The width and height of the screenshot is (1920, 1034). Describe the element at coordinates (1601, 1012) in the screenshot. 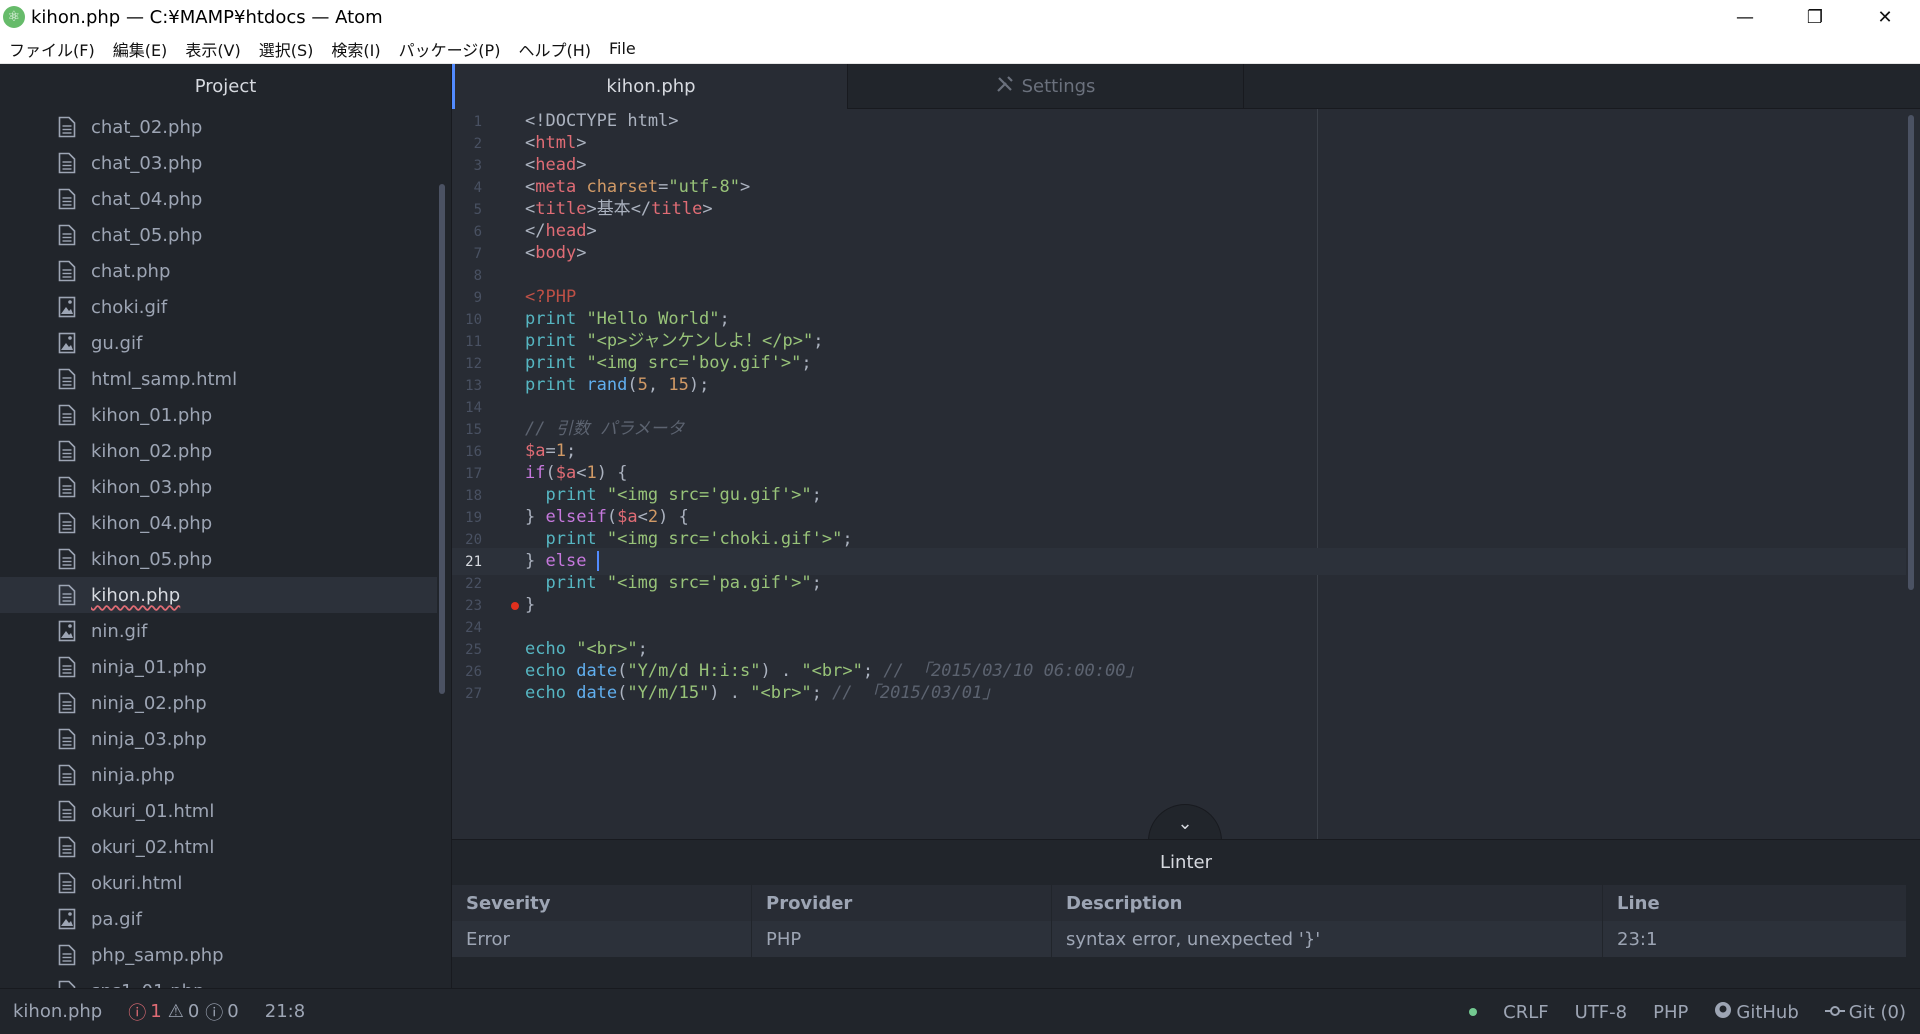

I see `file-encoding: UTF-8` at that location.